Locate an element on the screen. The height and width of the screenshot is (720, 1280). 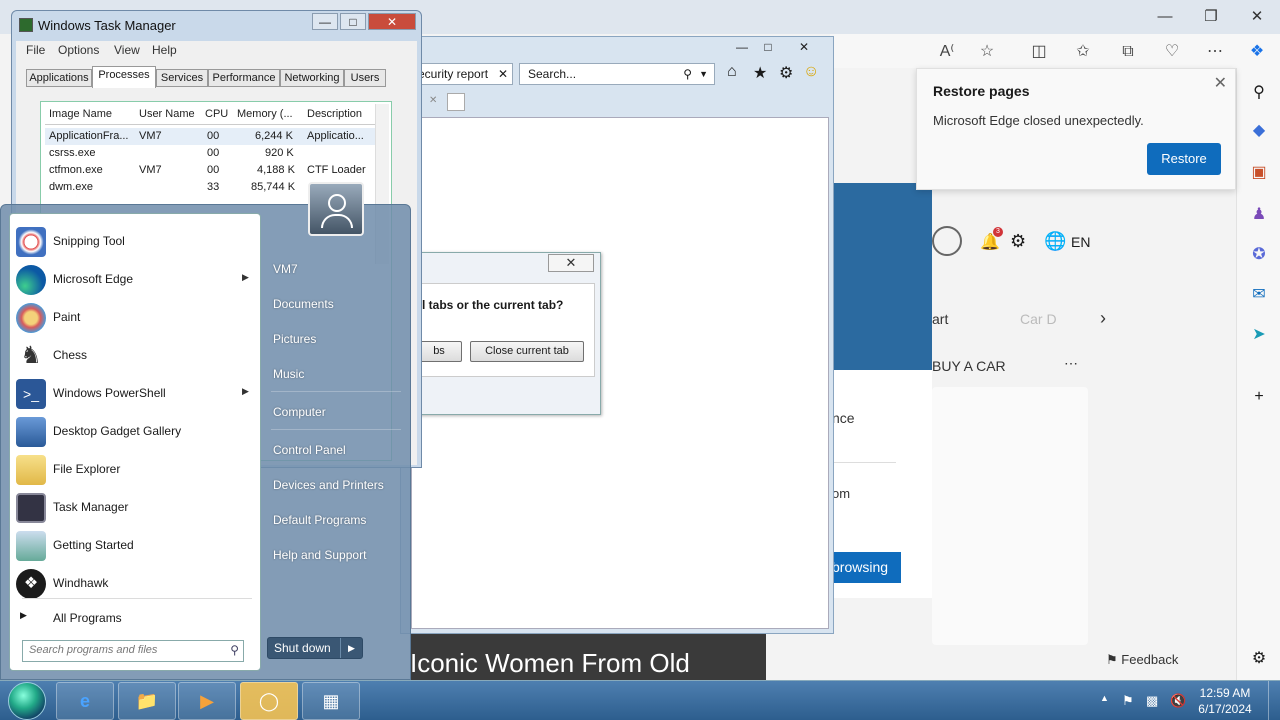
column-user-name: User Name is located at coordinates (167, 114).